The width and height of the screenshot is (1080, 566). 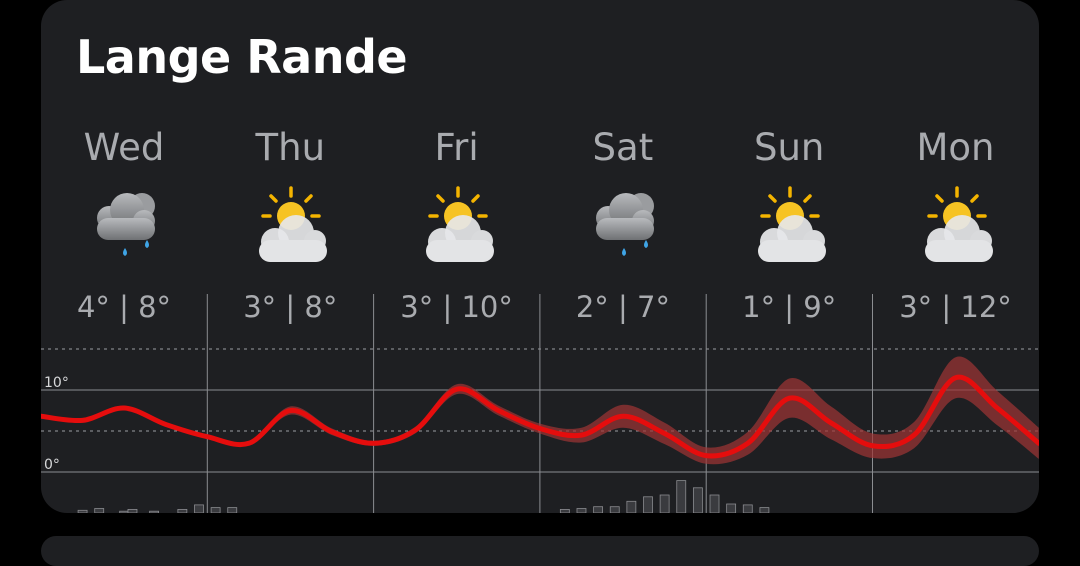 I want to click on day-column-mon: Mon 3° | 12°, so click(x=956, y=165).